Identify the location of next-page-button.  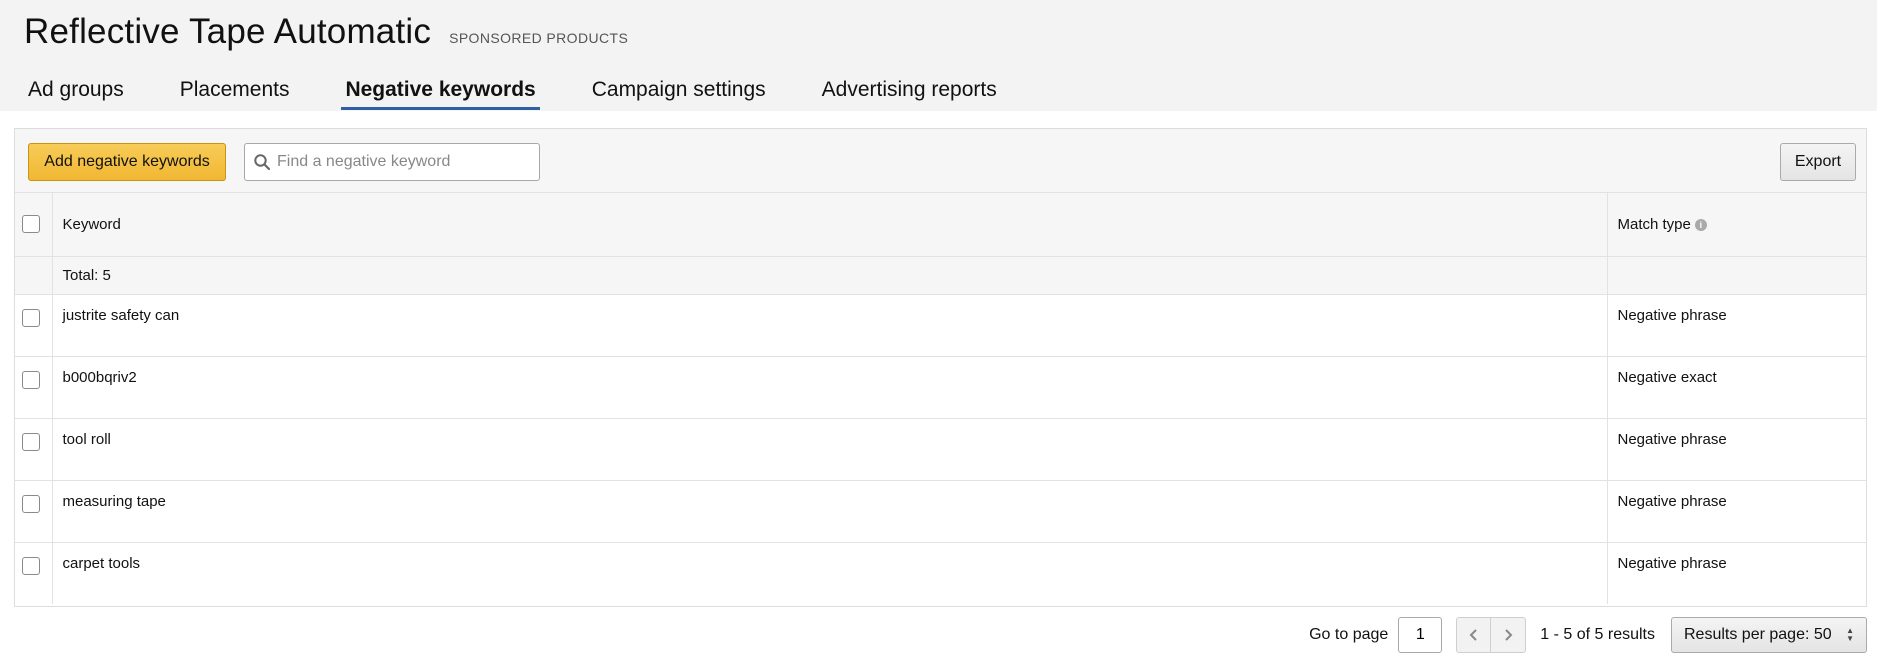
(1509, 635).